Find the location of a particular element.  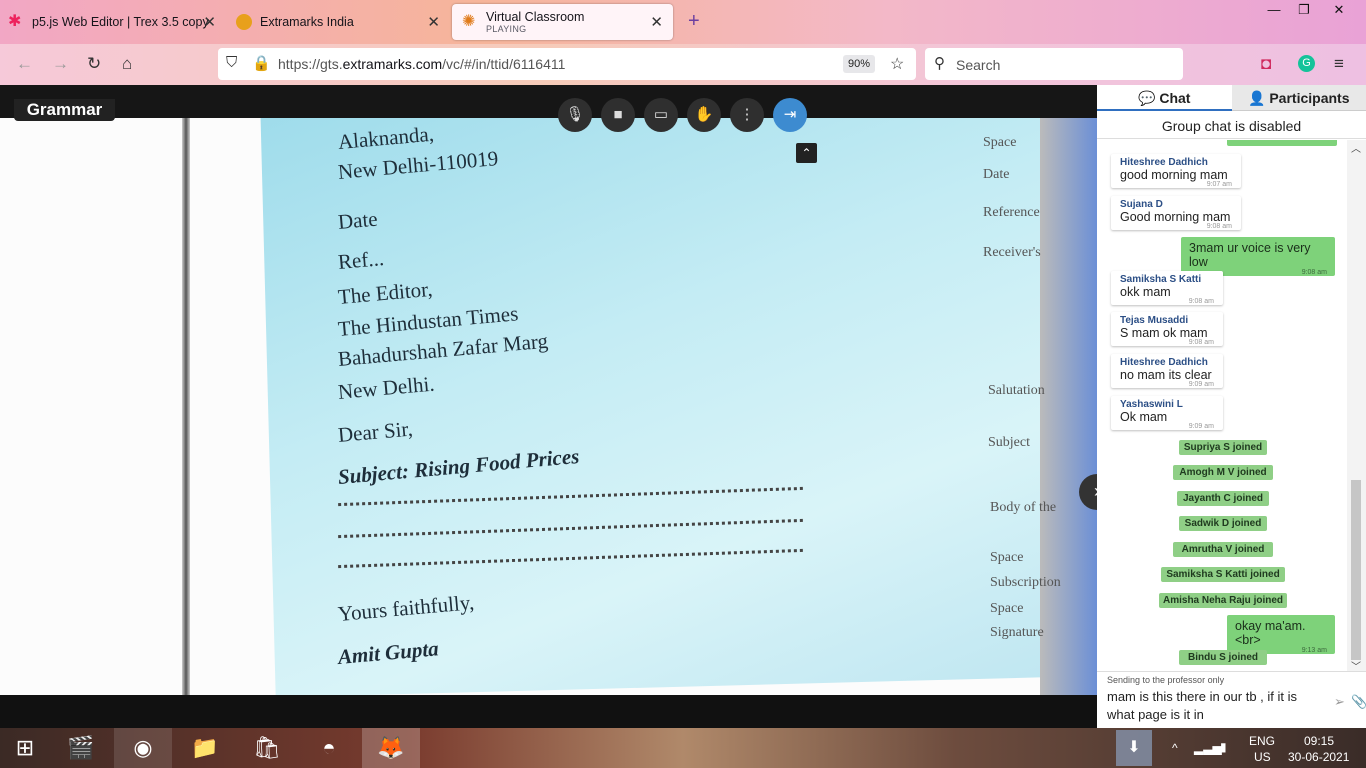

classroom-icon: ✺ is located at coordinates (469, 21).